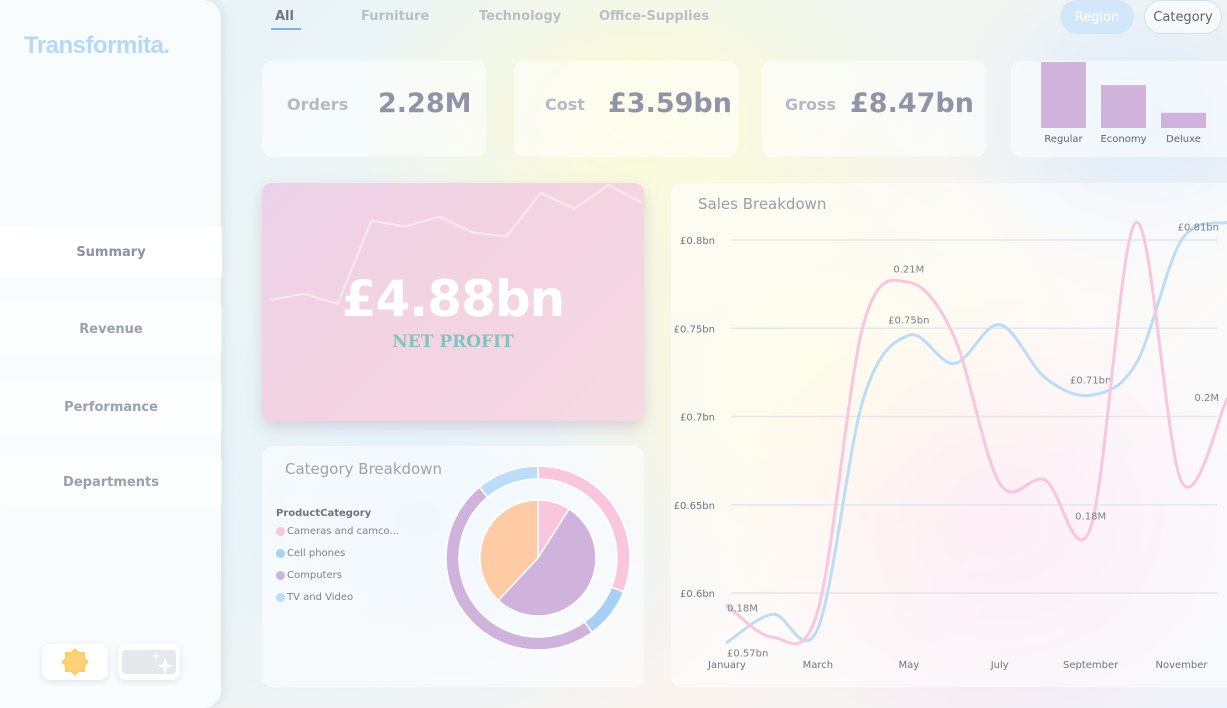 The height and width of the screenshot is (708, 1227). What do you see at coordinates (520, 16) in the screenshot?
I see `tab-technology: Technology` at bounding box center [520, 16].